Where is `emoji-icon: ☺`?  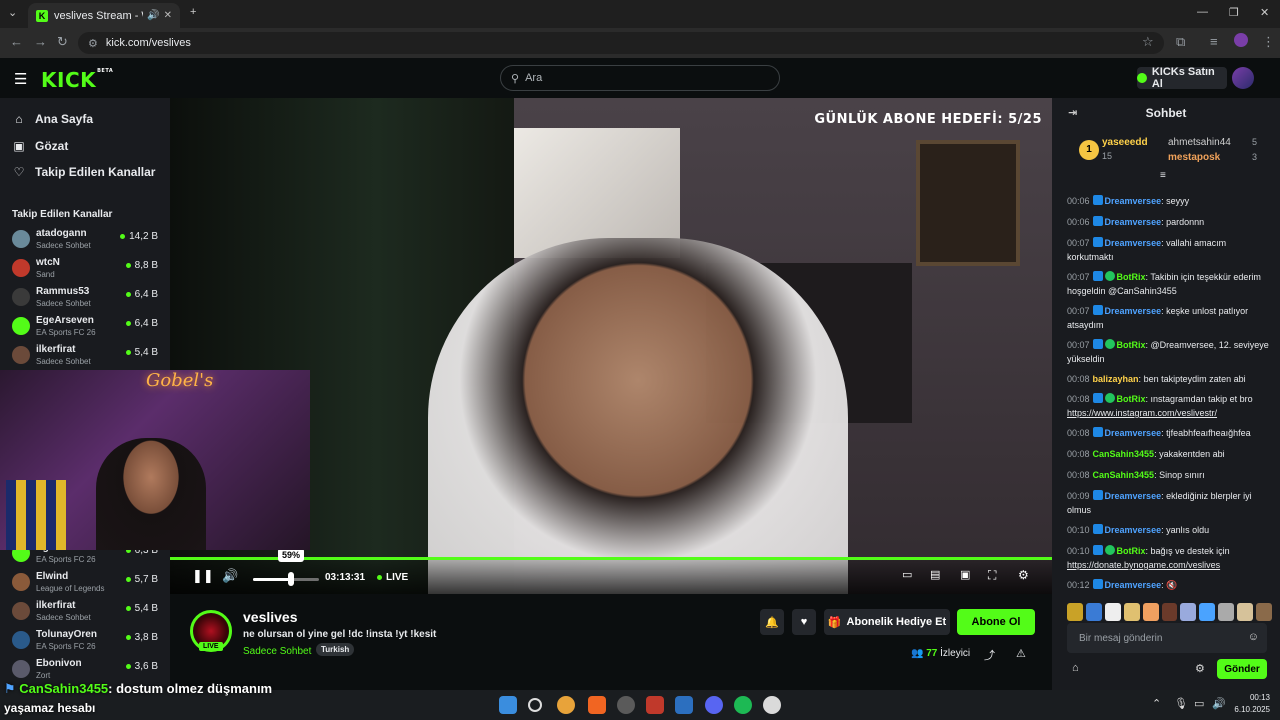
emoji-icon: ☺ is located at coordinates (1253, 637).